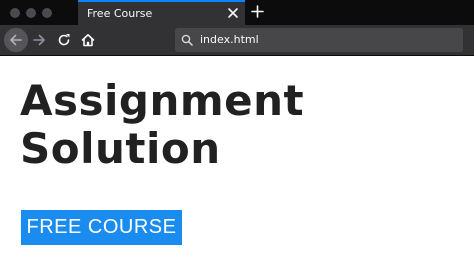 The width and height of the screenshot is (474, 266). I want to click on back-button, so click(16, 40).